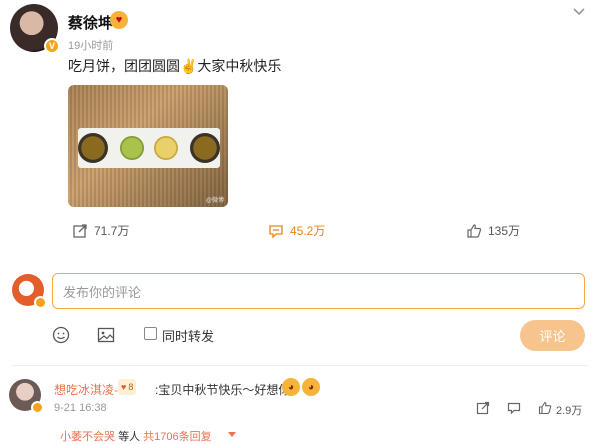  I want to click on like-count: 135万, so click(504, 231).